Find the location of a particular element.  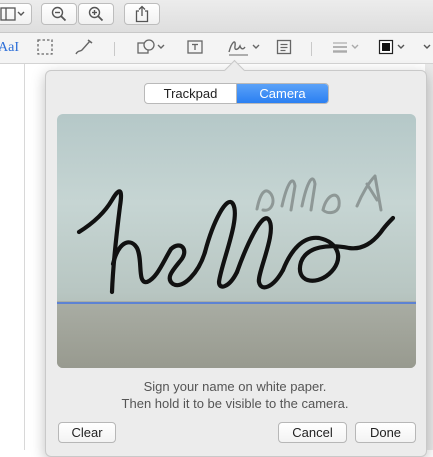

line-style-menu is located at coordinates (346, 48).